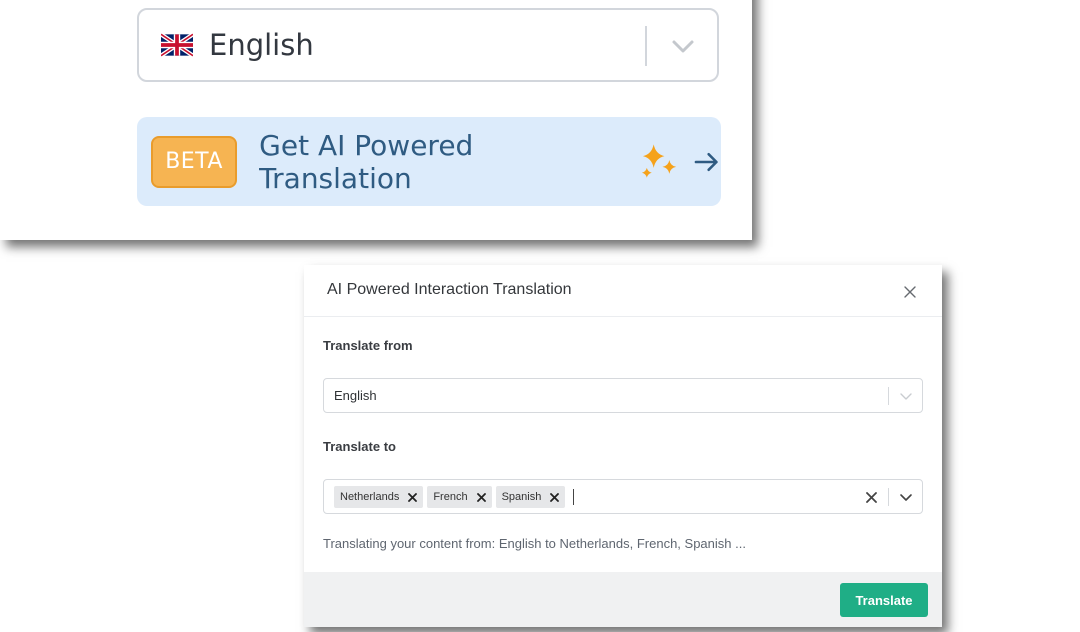  What do you see at coordinates (706, 162) in the screenshot?
I see `arrow-right-icon` at bounding box center [706, 162].